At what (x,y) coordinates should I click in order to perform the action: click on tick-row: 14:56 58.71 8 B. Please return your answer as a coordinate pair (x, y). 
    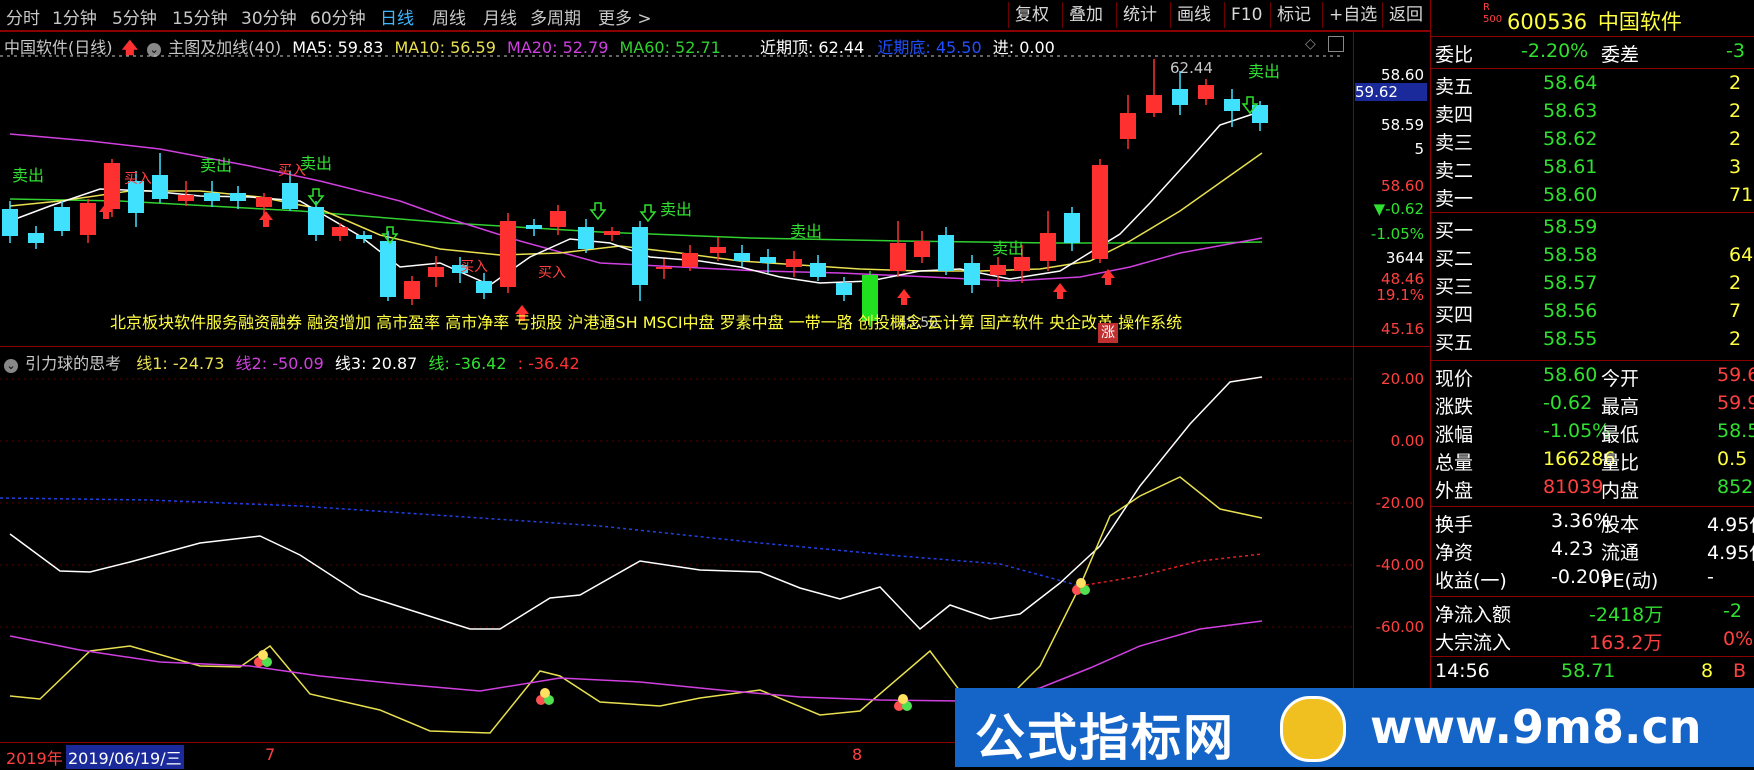
    Looking at the image, I should click on (1592, 674).